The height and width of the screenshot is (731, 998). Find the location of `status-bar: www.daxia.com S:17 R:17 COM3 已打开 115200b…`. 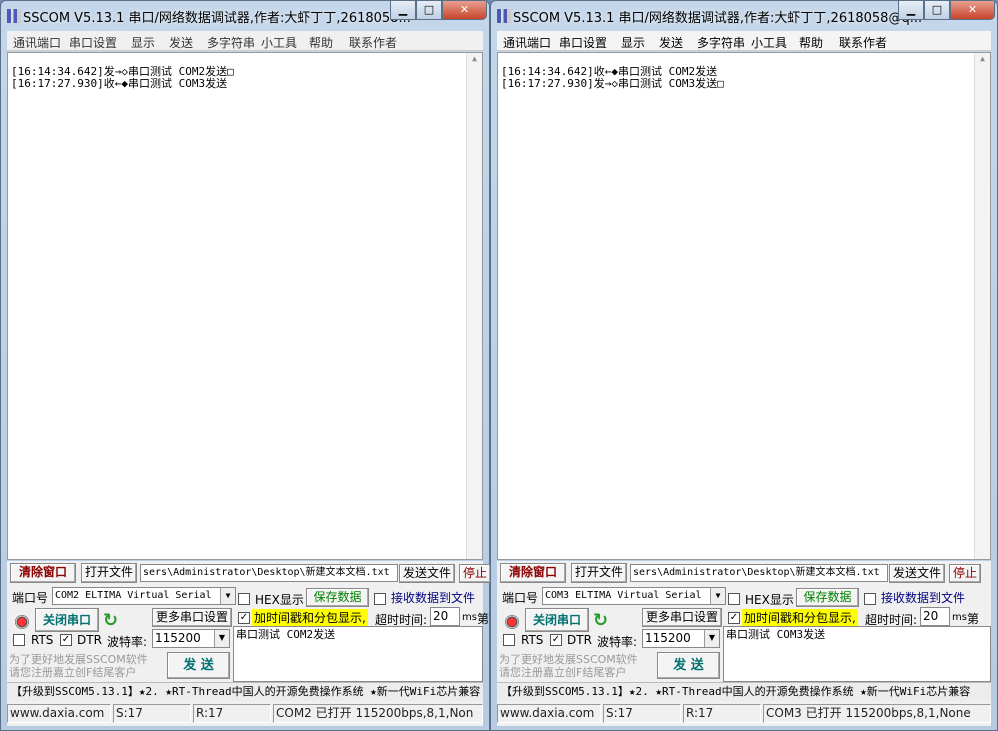

status-bar: www.daxia.com S:17 R:17 COM3 已打开 115200b… is located at coordinates (744, 713).